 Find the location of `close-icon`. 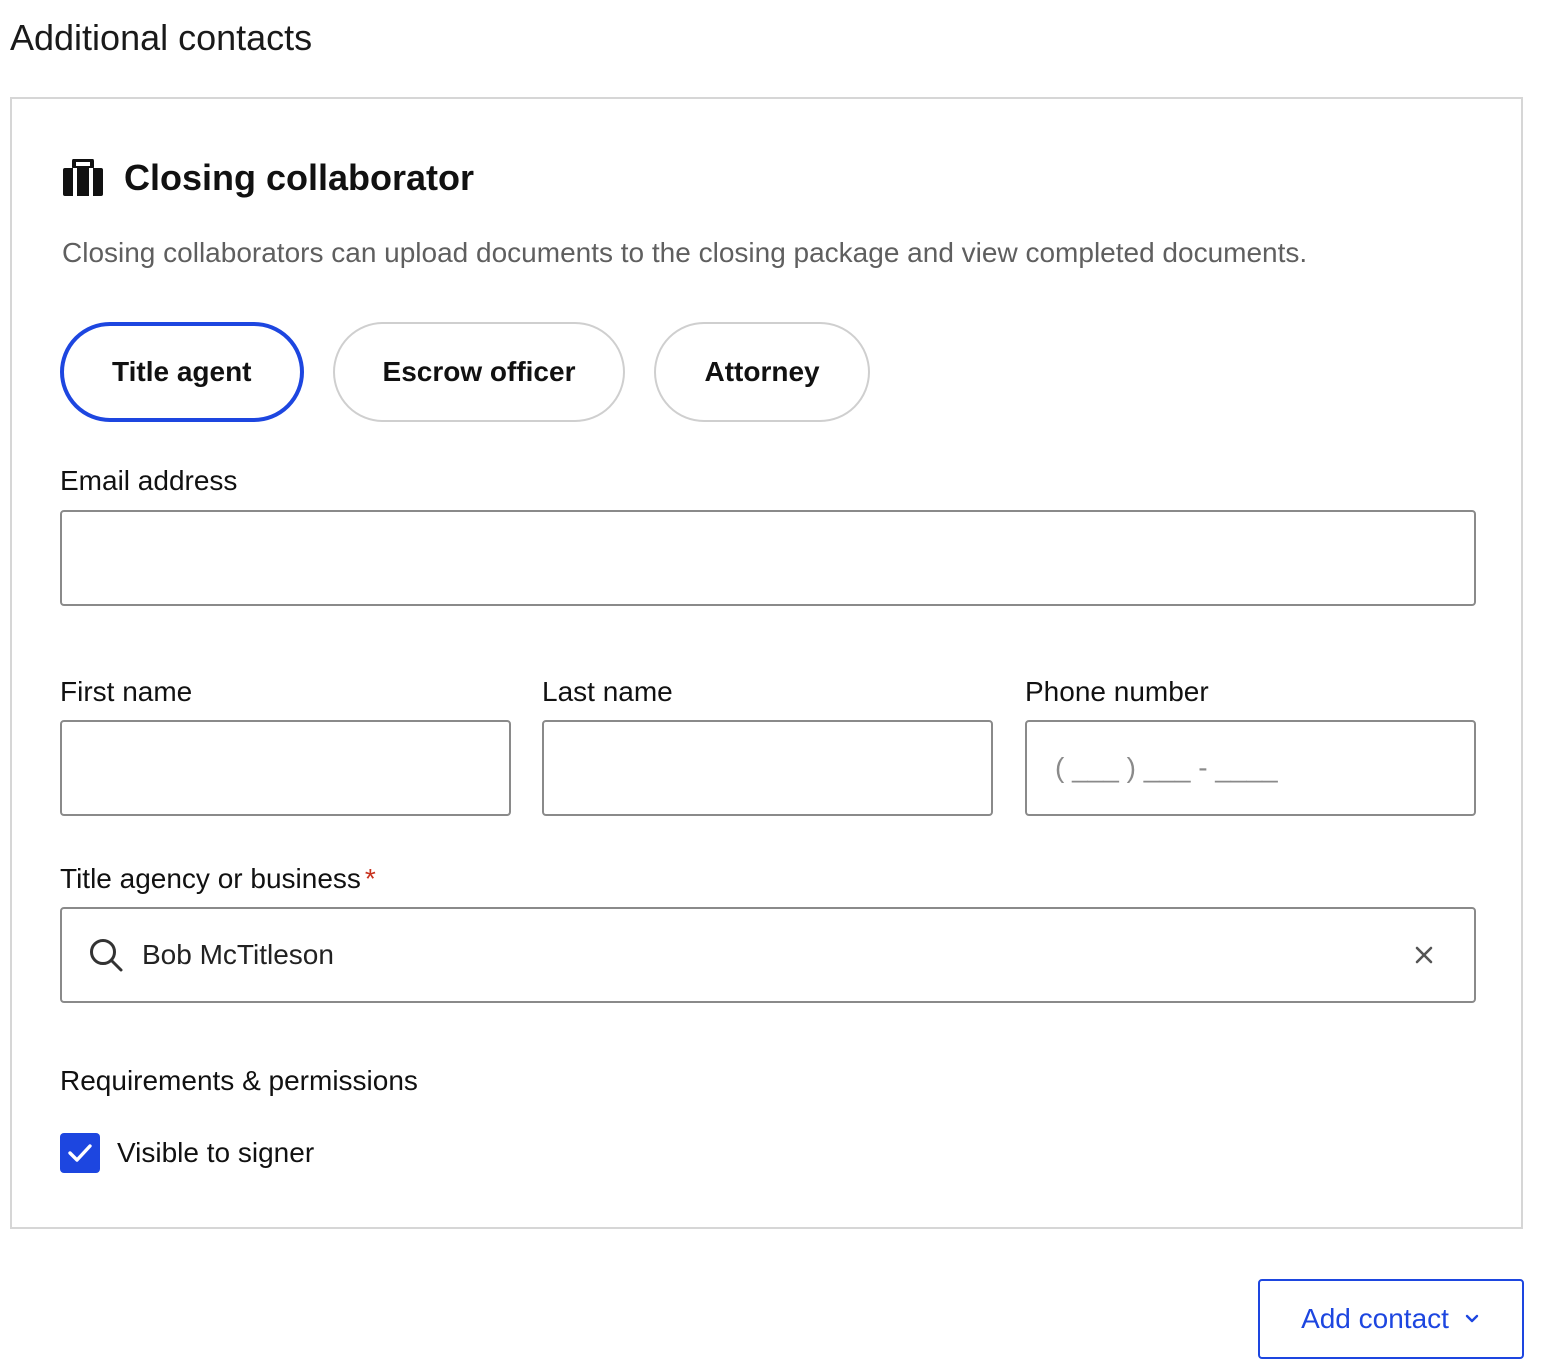

close-icon is located at coordinates (1424, 955).